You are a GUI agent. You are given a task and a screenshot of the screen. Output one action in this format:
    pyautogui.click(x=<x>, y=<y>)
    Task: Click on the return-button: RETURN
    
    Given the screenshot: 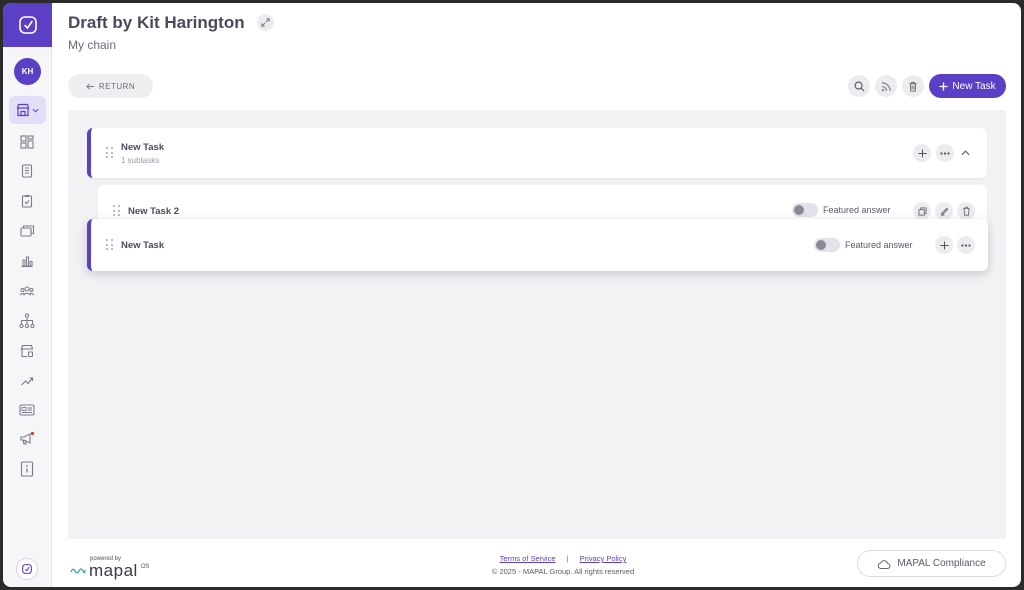 What is the action you would take?
    pyautogui.click(x=110, y=86)
    